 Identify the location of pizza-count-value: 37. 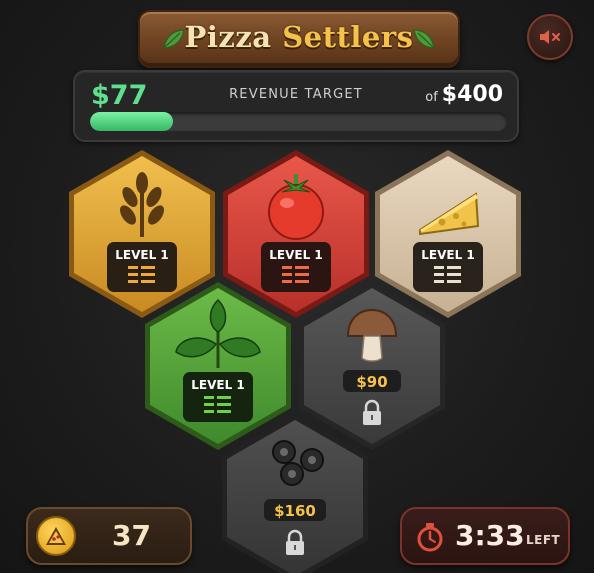
(131, 535).